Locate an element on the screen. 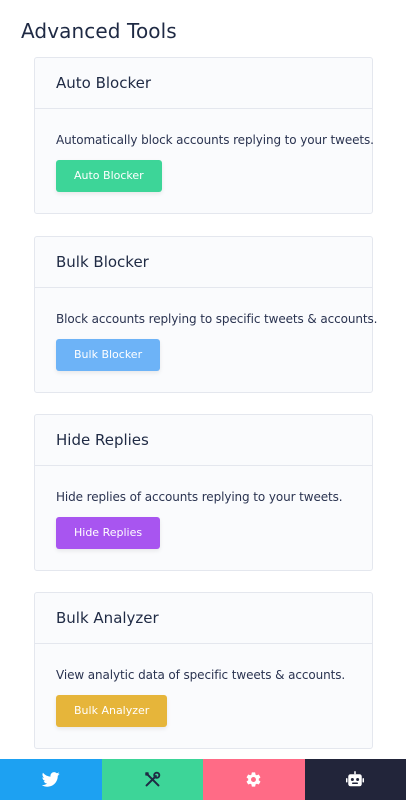 This screenshot has width=406, height=800. bottom-tab-bar is located at coordinates (203, 779).